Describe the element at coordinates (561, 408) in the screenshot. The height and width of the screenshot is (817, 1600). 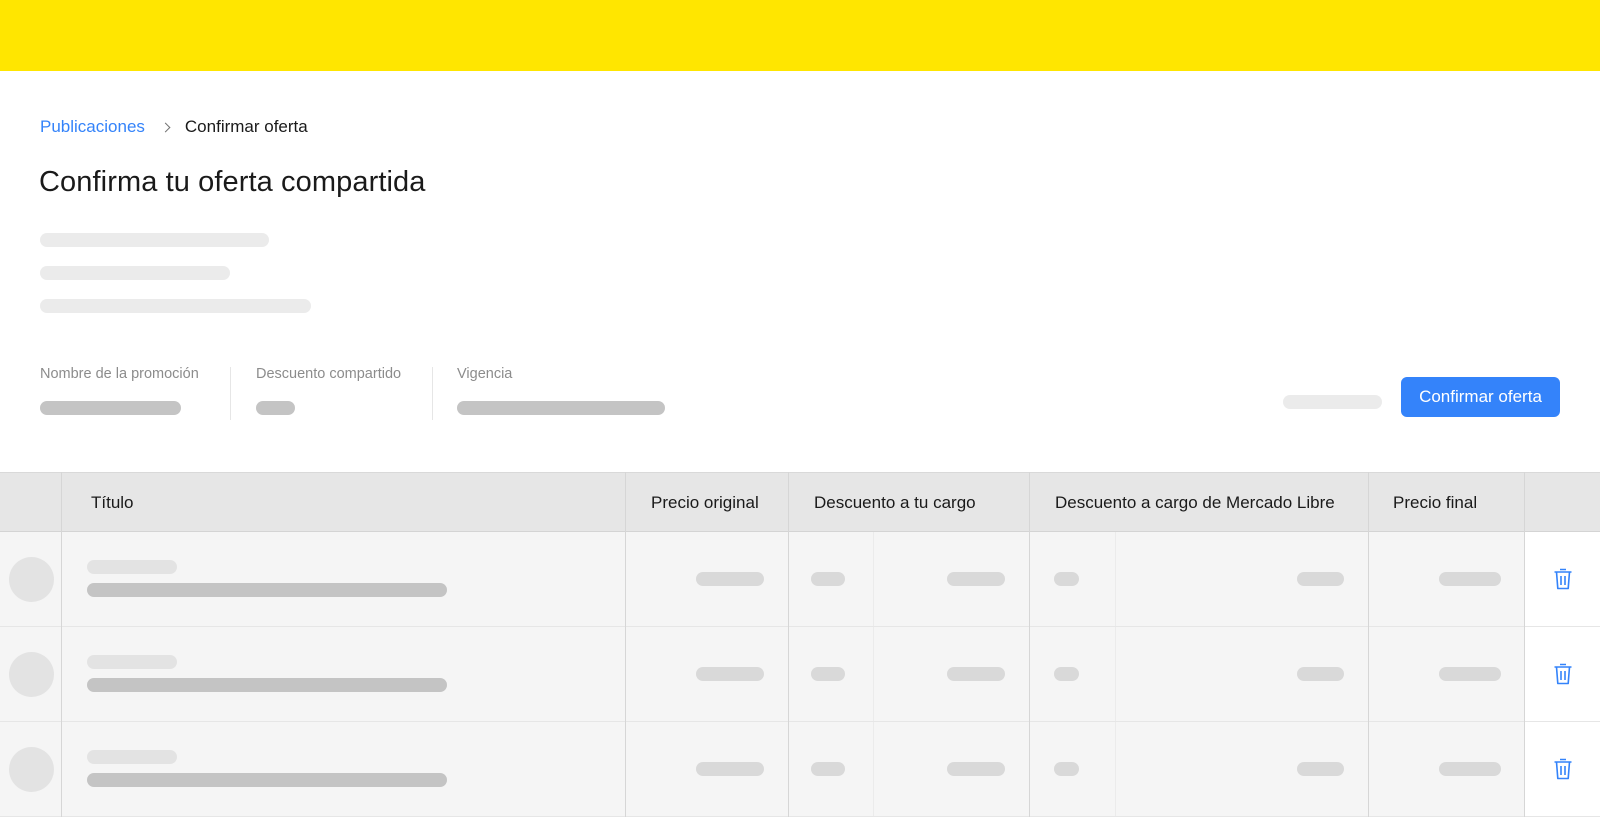
I see `validity-skeleton` at that location.